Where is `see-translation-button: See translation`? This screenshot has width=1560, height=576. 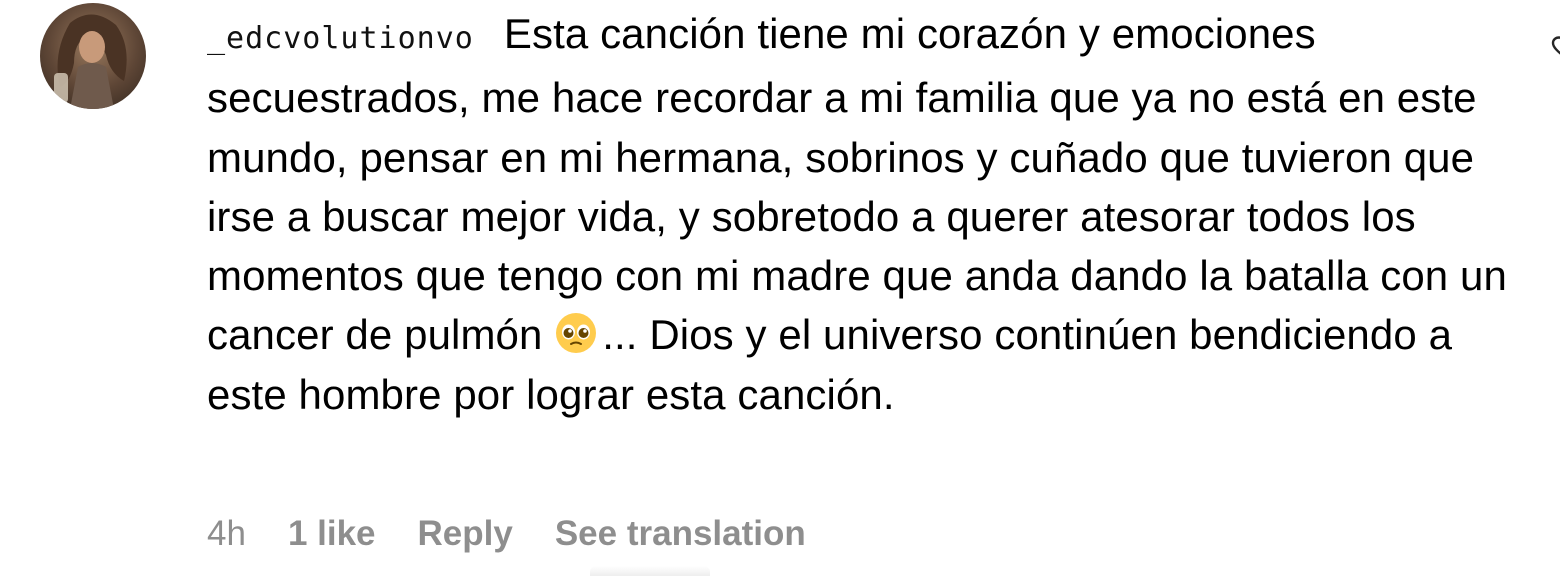
see-translation-button: See translation is located at coordinates (680, 534).